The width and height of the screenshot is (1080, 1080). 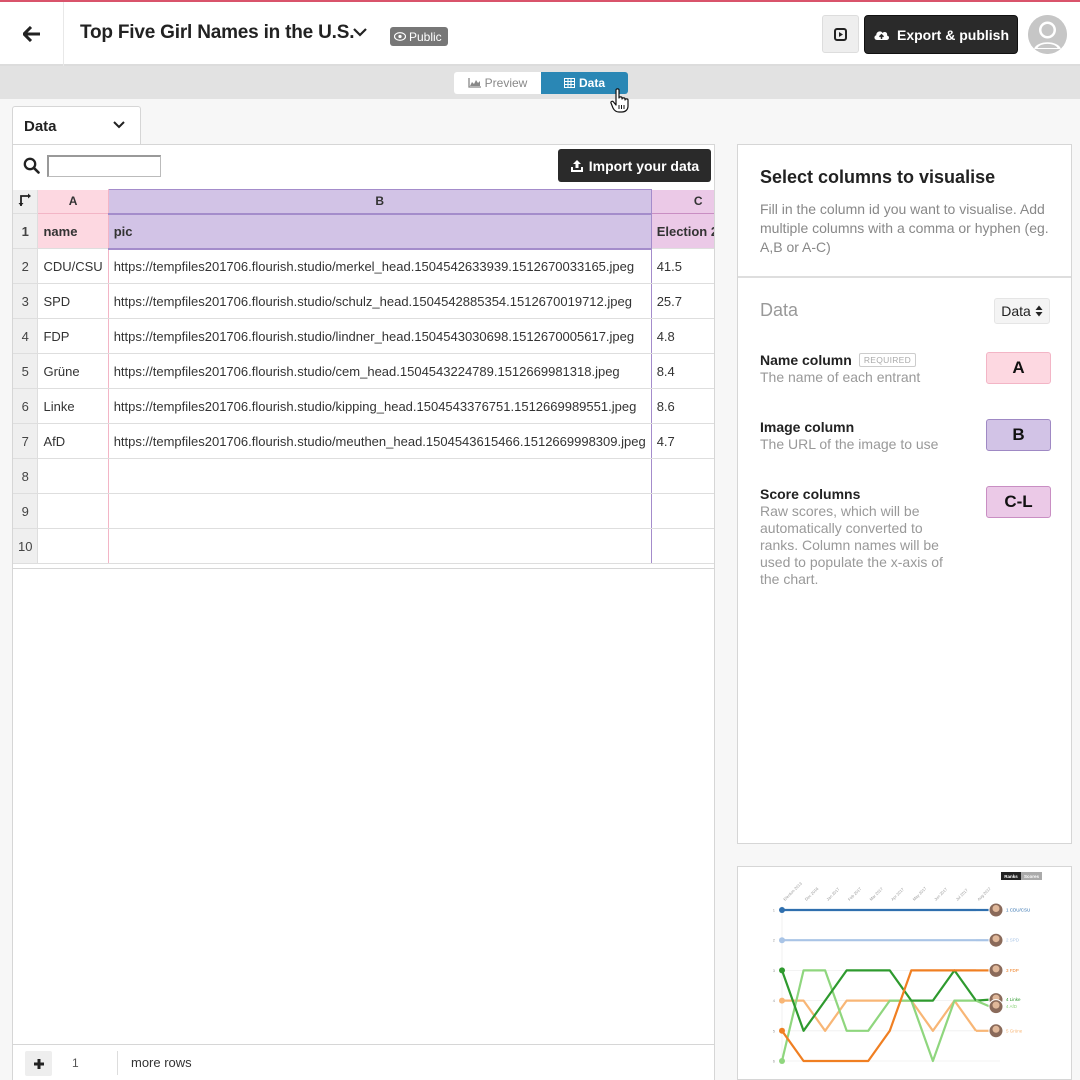 What do you see at coordinates (379, 231) in the screenshot?
I see `cell: pic` at bounding box center [379, 231].